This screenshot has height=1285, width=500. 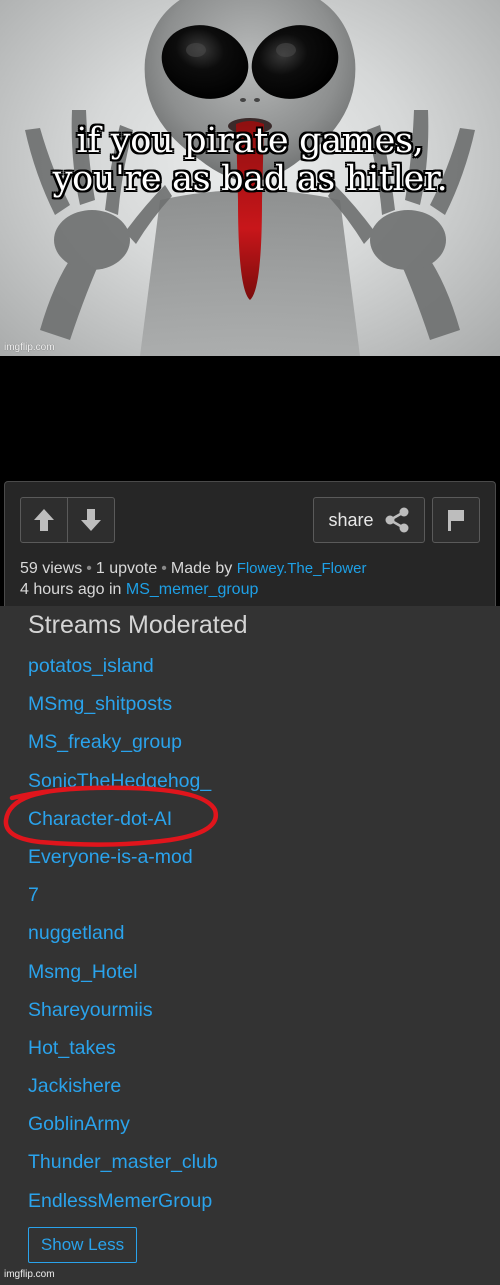 I want to click on stream-item: nuggetland, so click(x=123, y=940).